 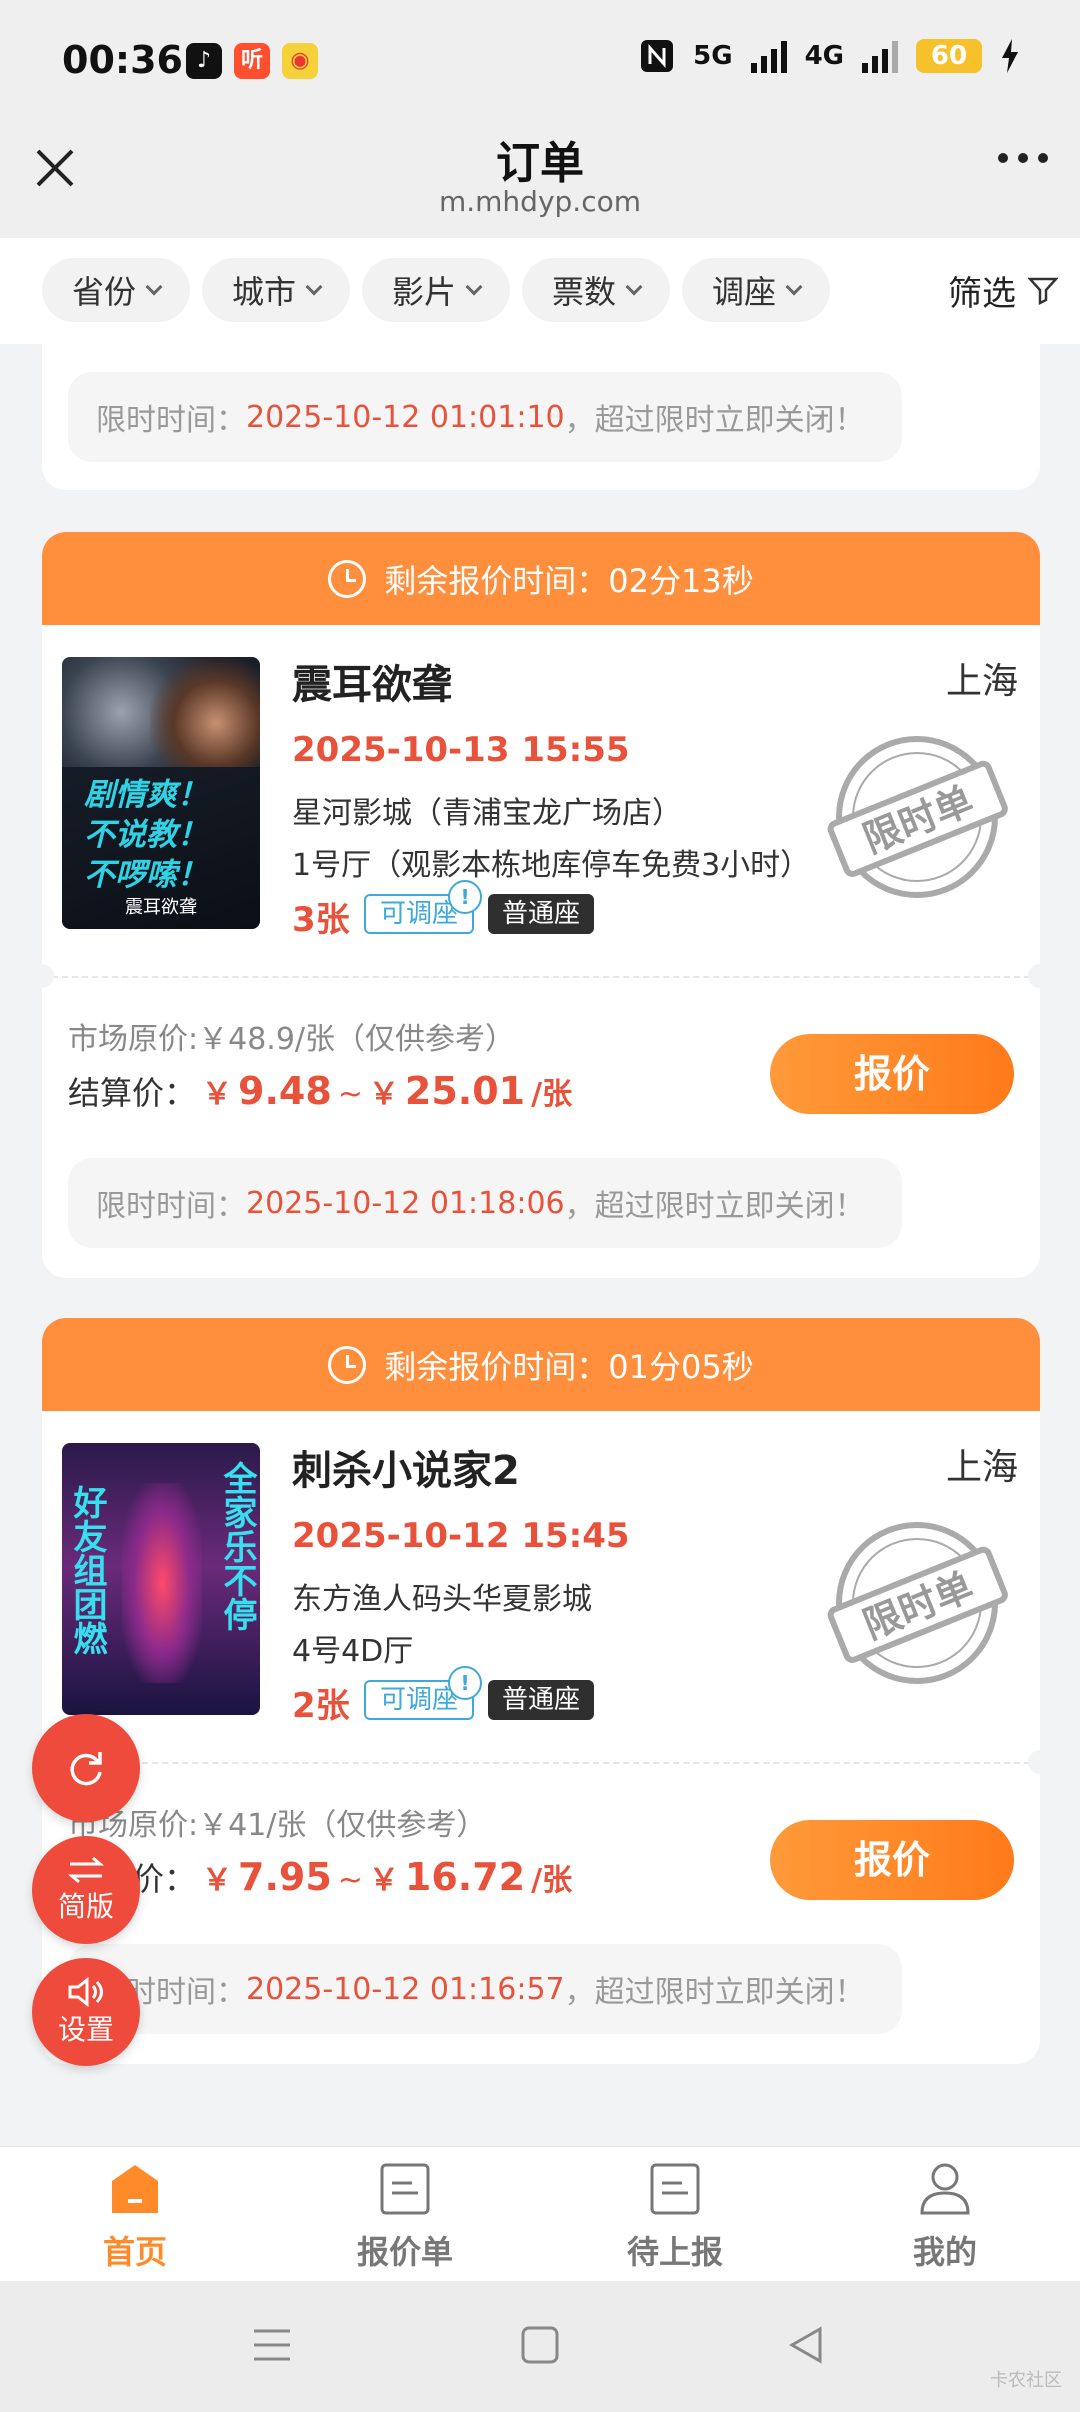 I want to click on filter-city: 城市, so click(x=276, y=290).